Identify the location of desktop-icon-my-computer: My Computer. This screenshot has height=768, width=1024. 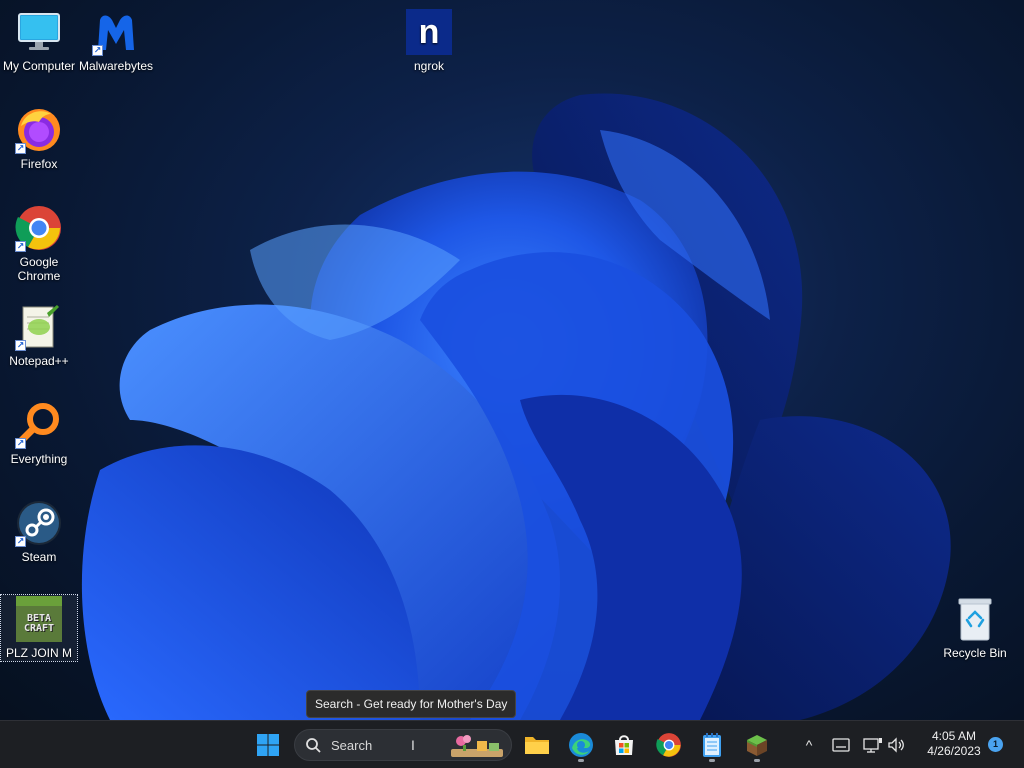
(39, 40).